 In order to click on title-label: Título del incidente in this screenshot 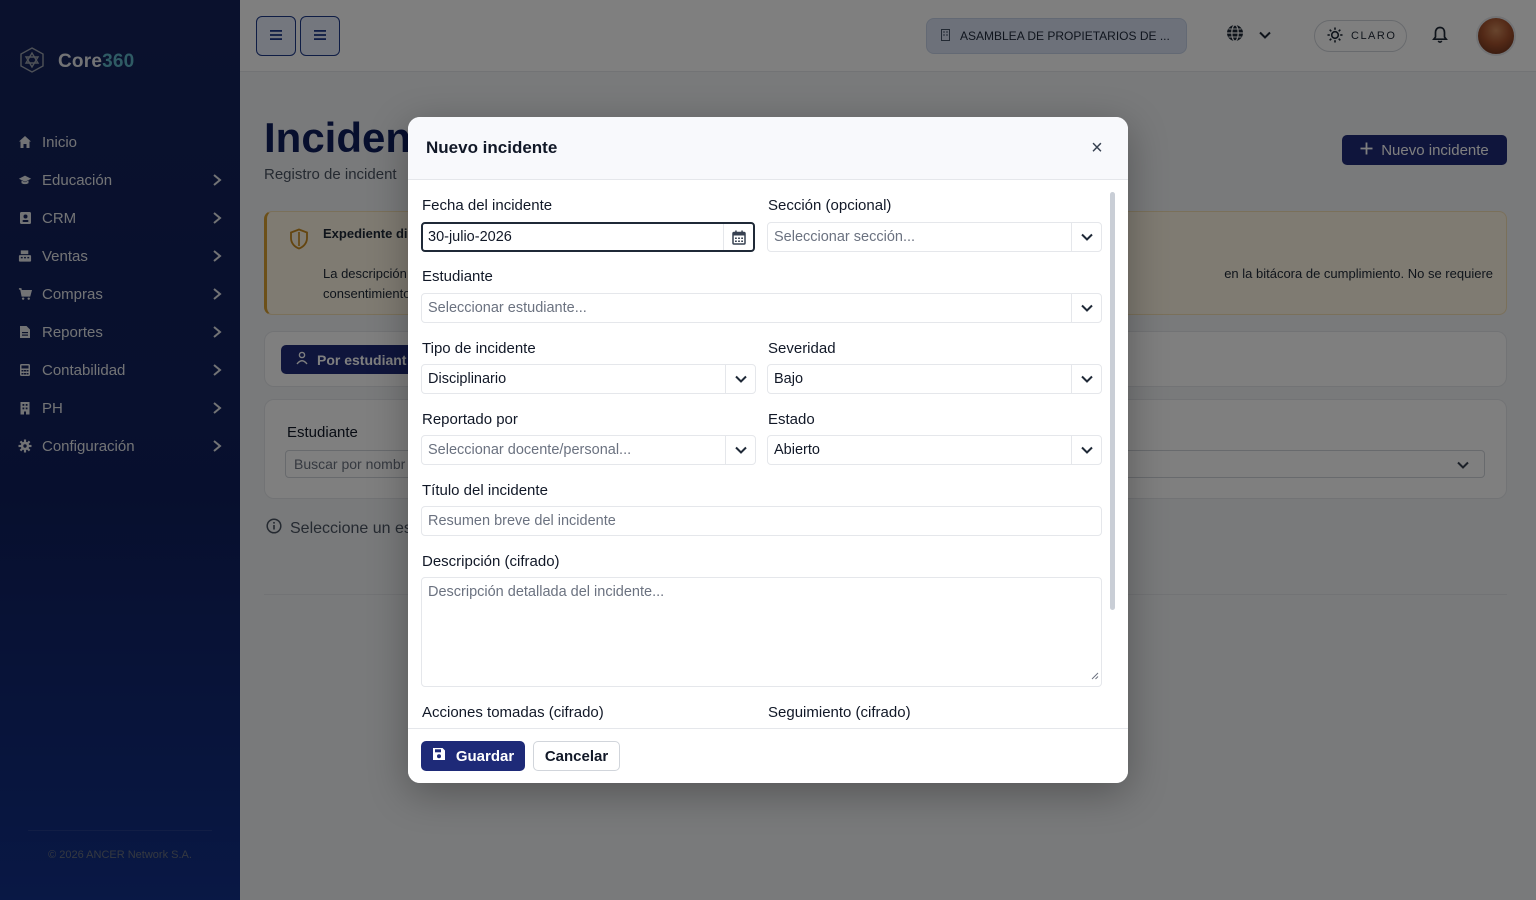, I will do `click(485, 490)`.